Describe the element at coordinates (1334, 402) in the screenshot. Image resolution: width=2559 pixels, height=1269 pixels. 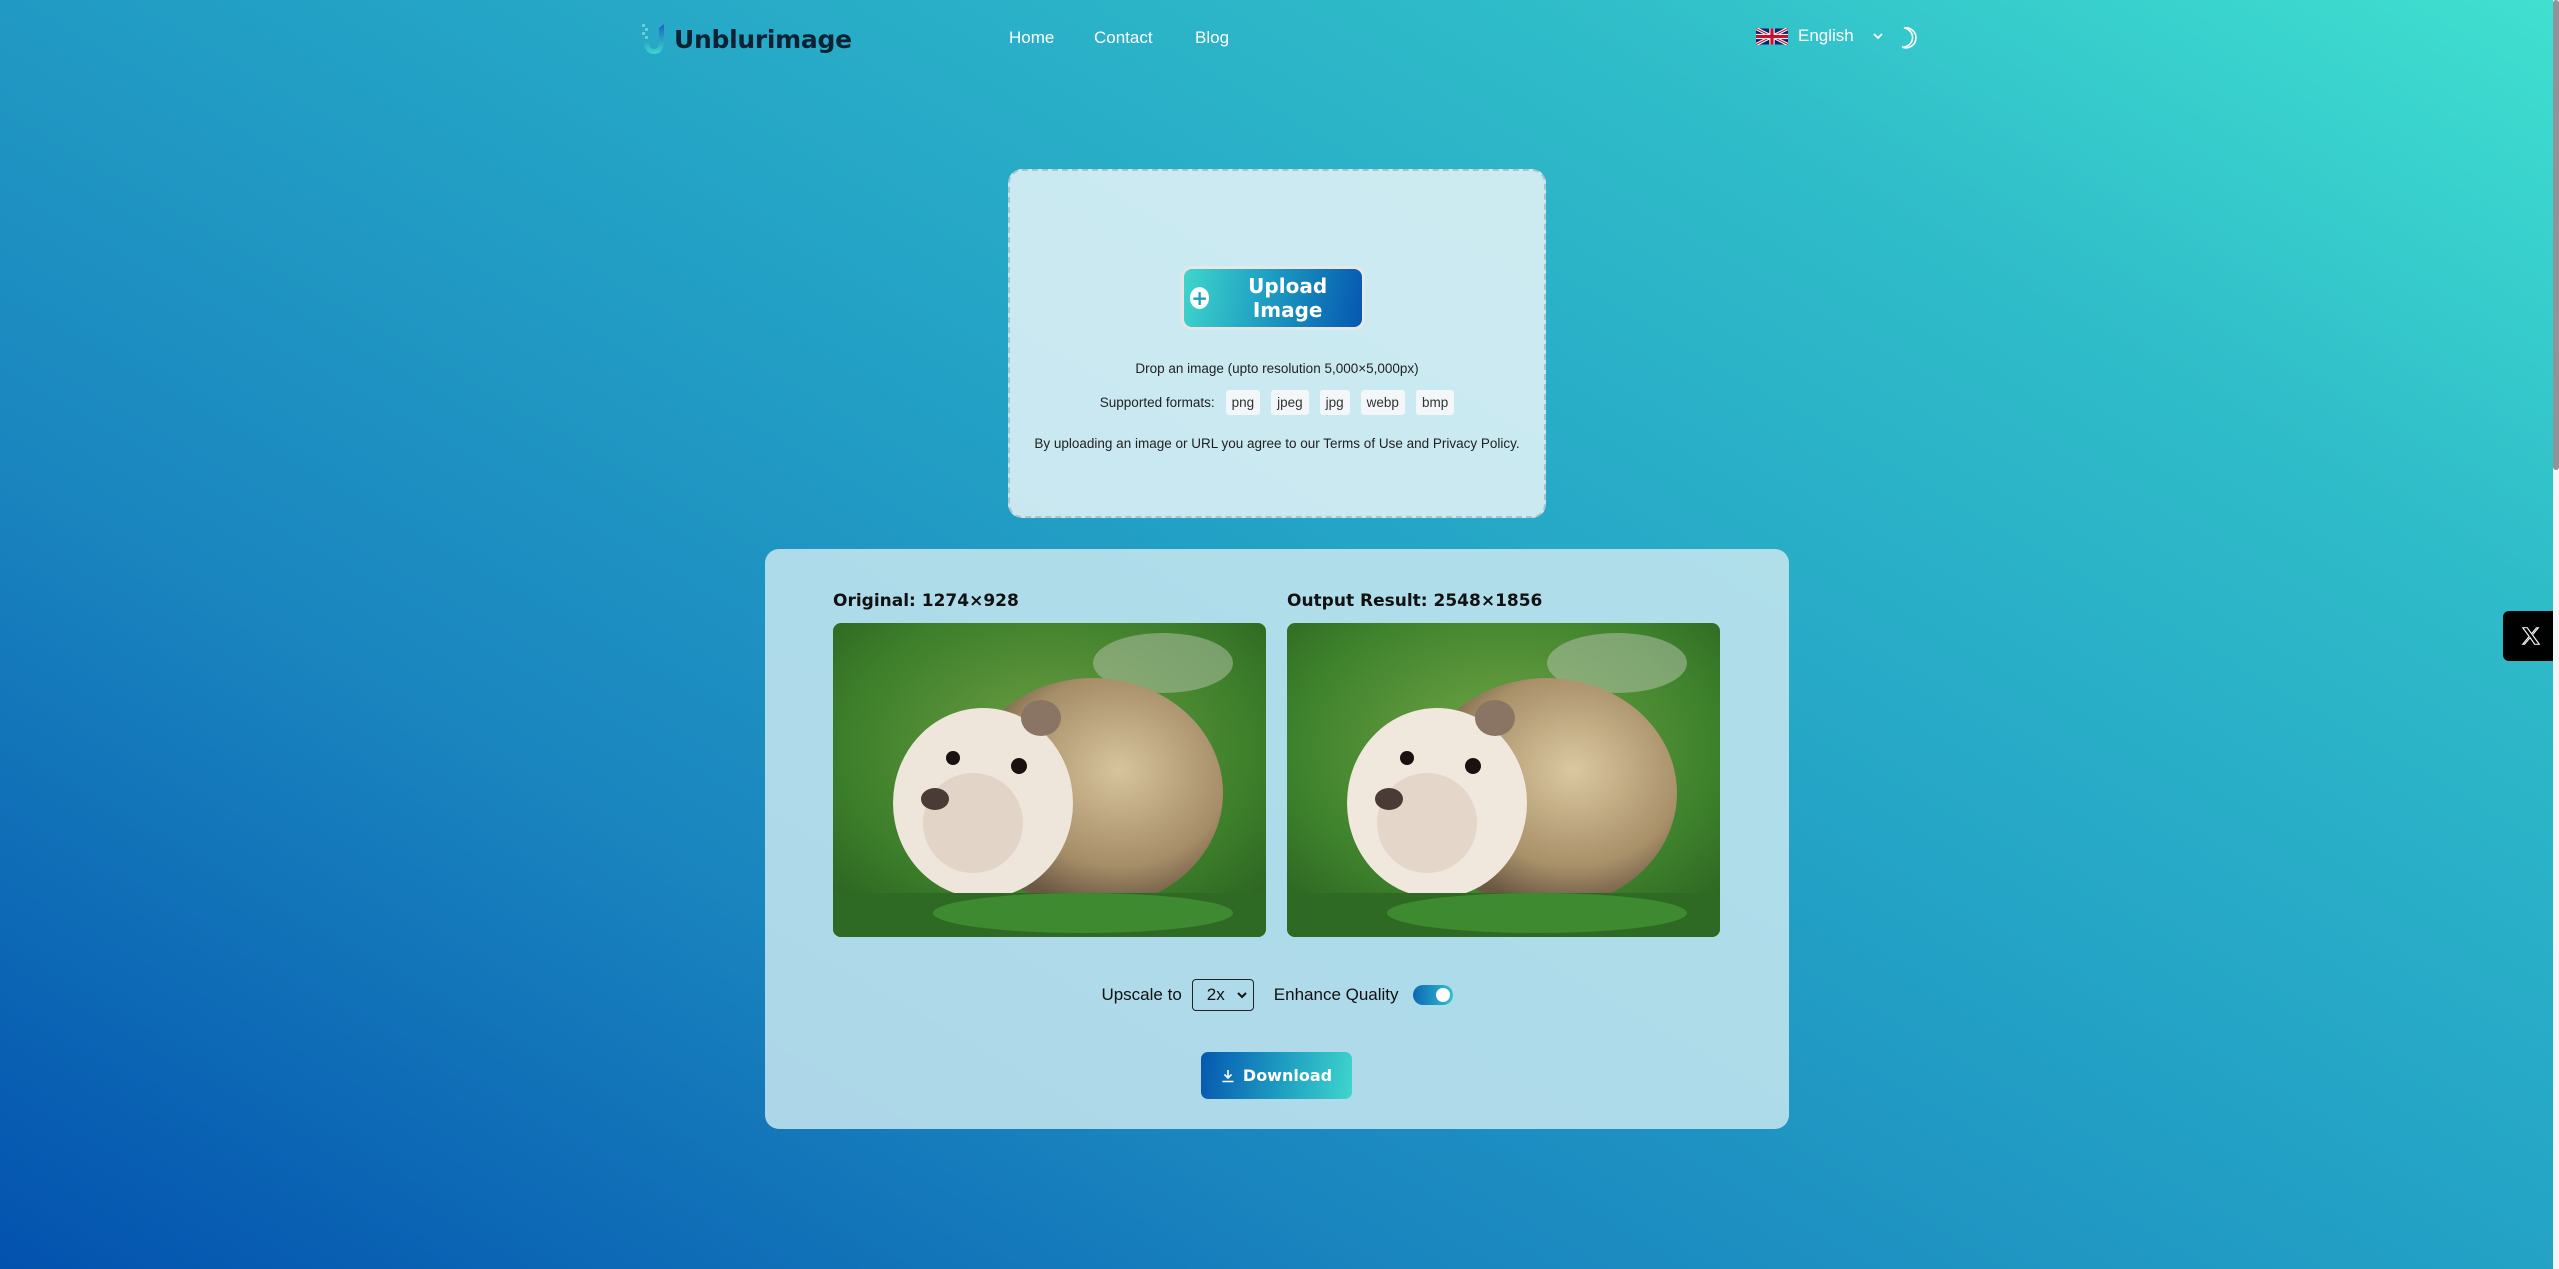
I see `format-badge: jpg` at that location.